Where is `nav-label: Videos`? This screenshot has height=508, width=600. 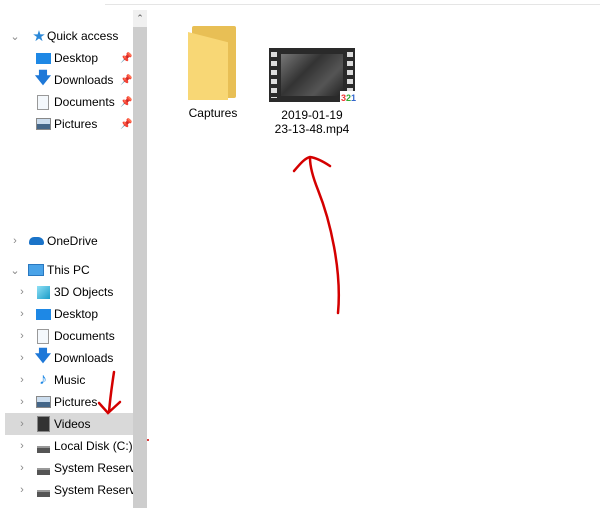
nav-label: Videos is located at coordinates (72, 424).